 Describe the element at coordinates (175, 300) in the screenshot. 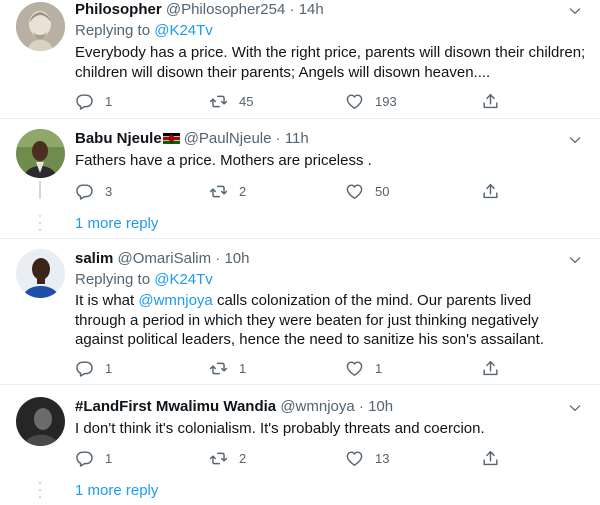

I see `mention-link: @wmnjoya` at that location.